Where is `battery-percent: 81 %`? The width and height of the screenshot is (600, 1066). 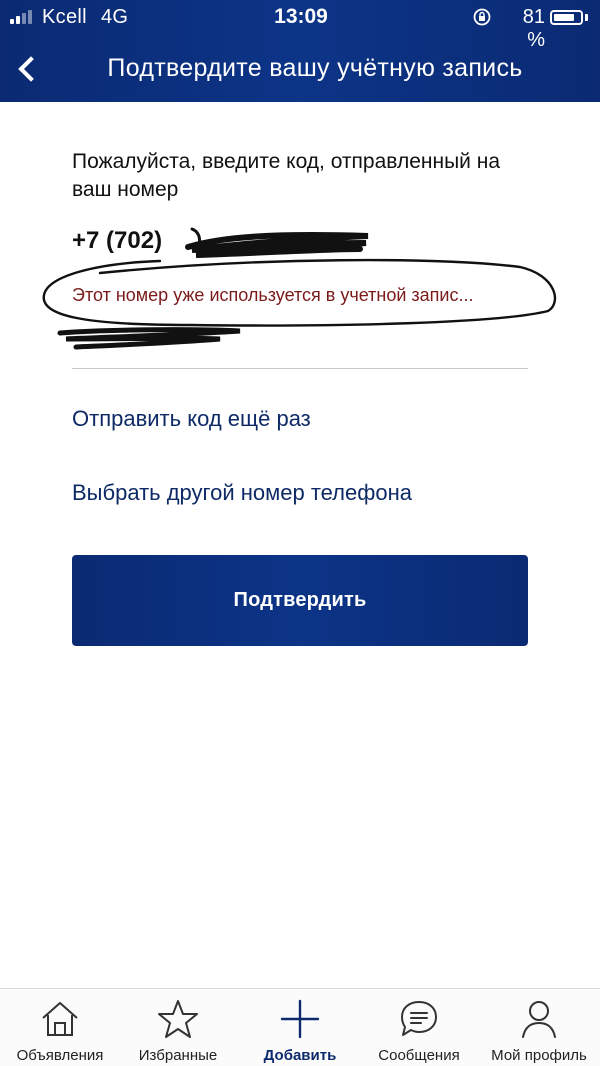 battery-percent: 81 % is located at coordinates (533, 28).